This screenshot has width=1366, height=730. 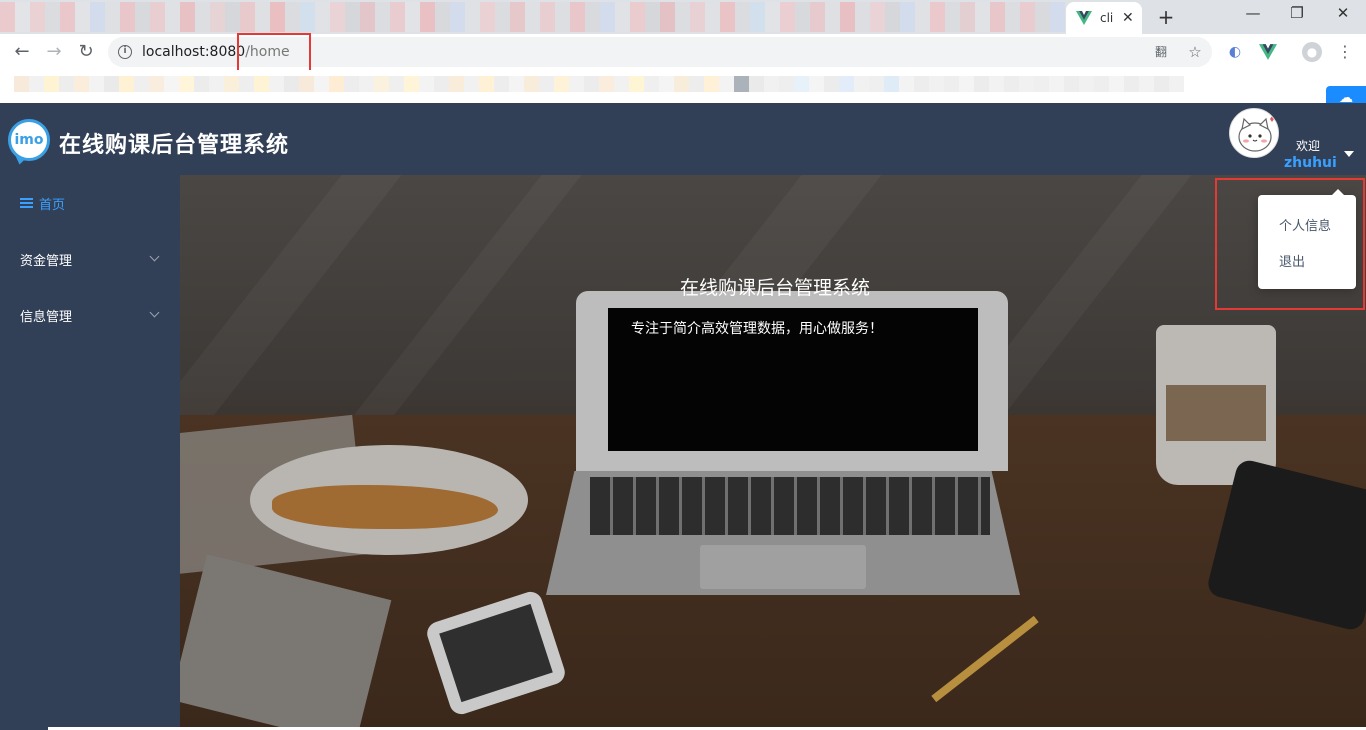 I want to click on new-tab-button: +, so click(x=1166, y=17).